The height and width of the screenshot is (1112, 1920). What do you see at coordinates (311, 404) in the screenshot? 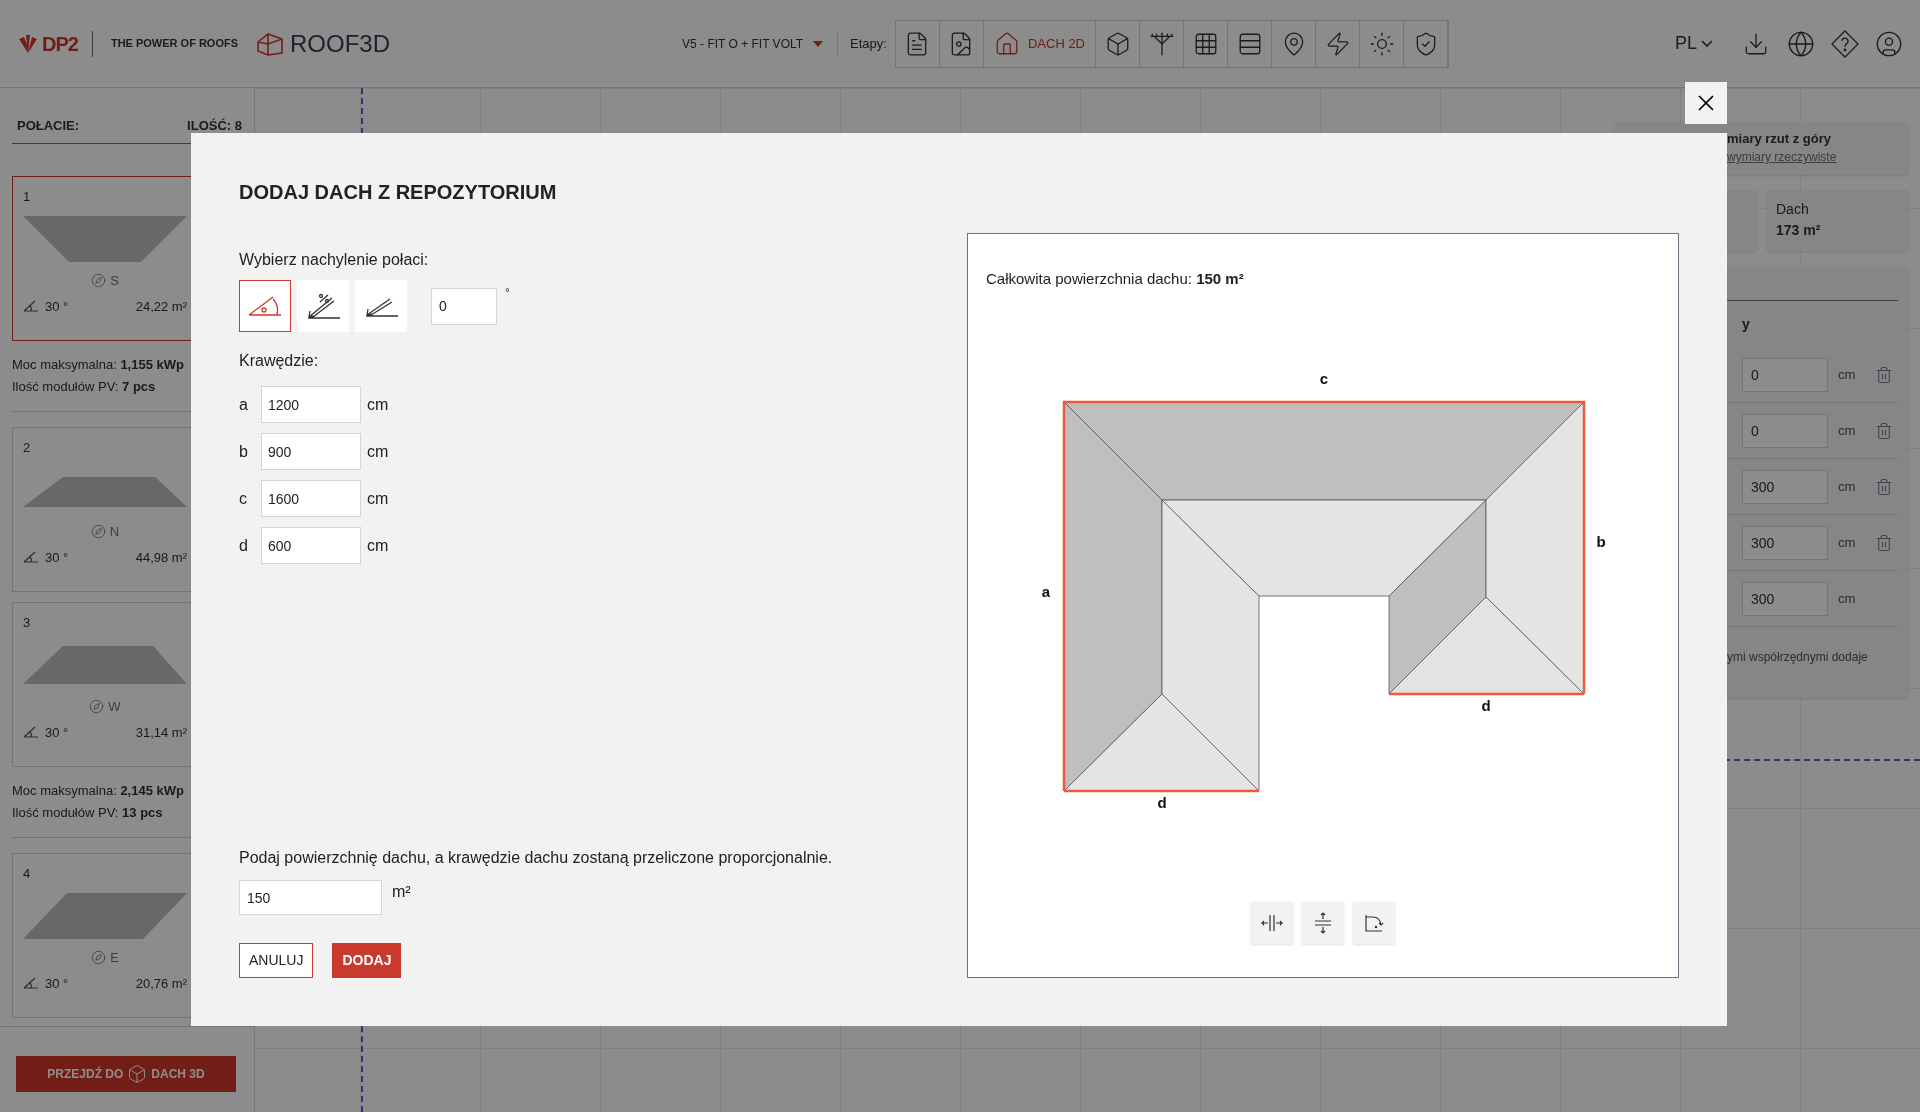
I see `edge-length-field: 1200` at bounding box center [311, 404].